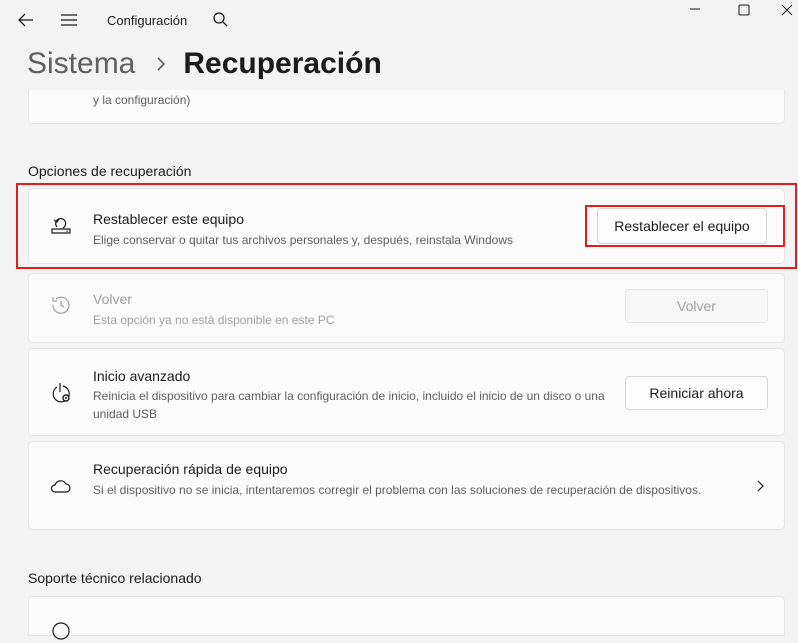  What do you see at coordinates (81, 64) in the screenshot?
I see `breadcrumb-parent-link: Sistema` at bounding box center [81, 64].